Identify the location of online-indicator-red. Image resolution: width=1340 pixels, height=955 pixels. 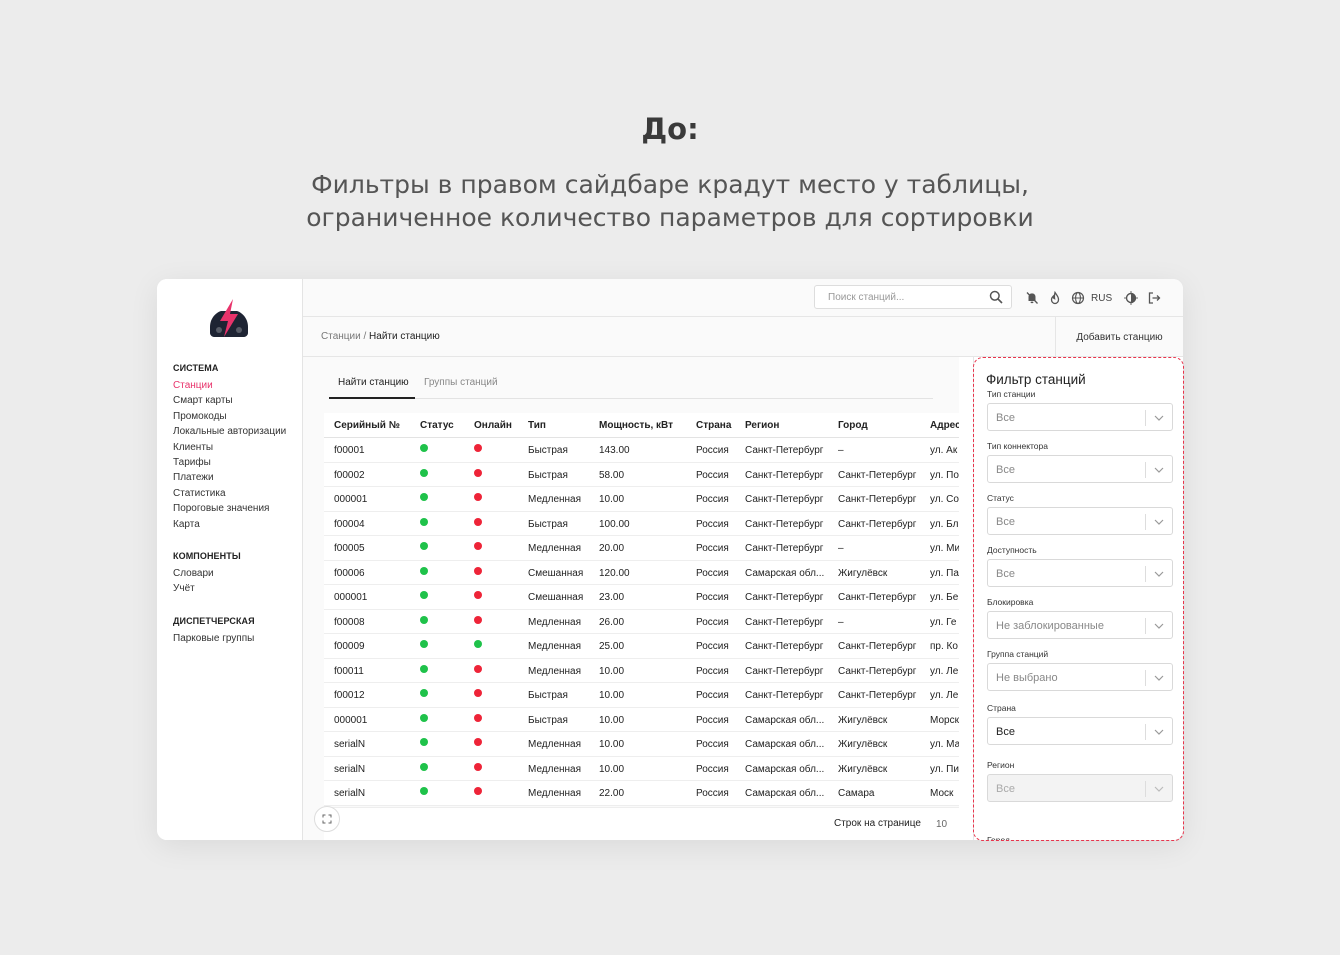
(478, 693).